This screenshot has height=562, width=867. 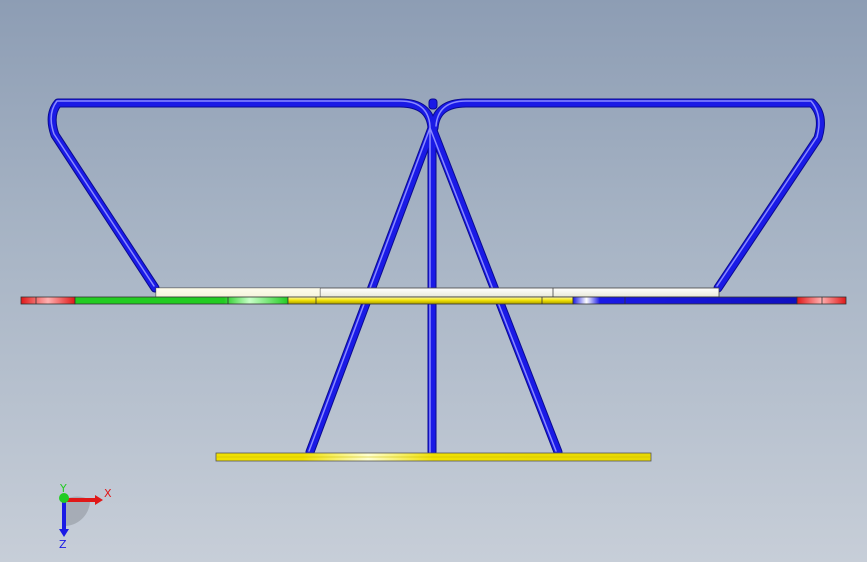 What do you see at coordinates (64, 533) in the screenshot?
I see `z-arrow-head` at bounding box center [64, 533].